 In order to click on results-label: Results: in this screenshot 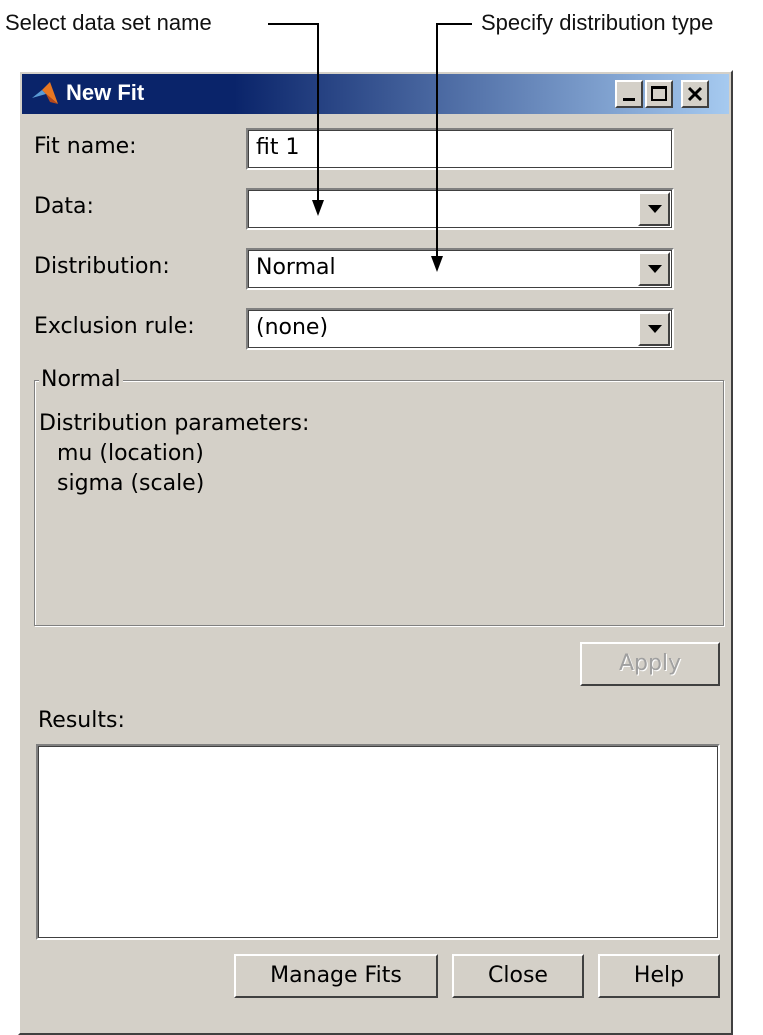, I will do `click(81, 720)`.